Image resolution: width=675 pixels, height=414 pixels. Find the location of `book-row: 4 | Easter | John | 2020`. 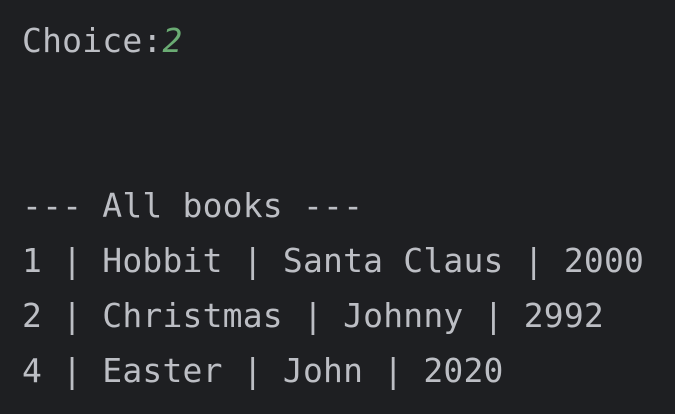

book-row: 4 | Easter | John | 2020 is located at coordinates (263, 370).